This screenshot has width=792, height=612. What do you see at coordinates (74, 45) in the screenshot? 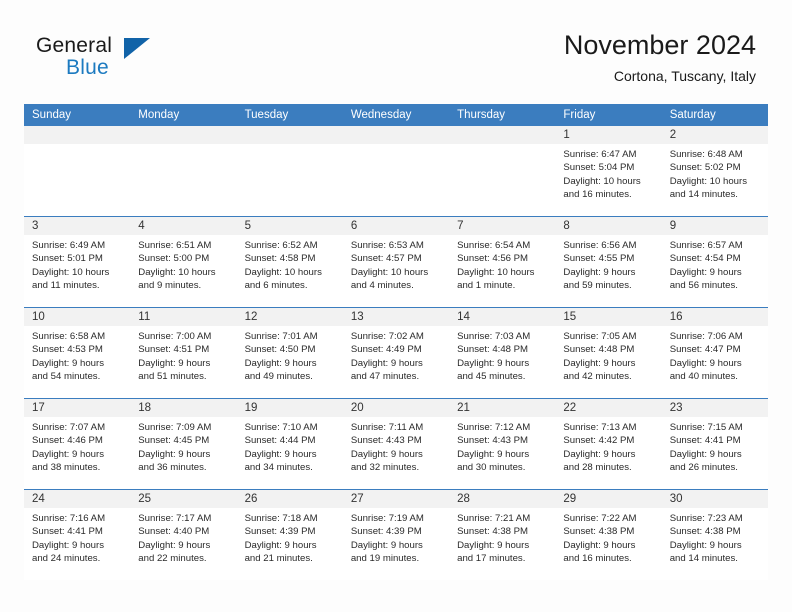
I see `brand-name-general: General` at bounding box center [74, 45].